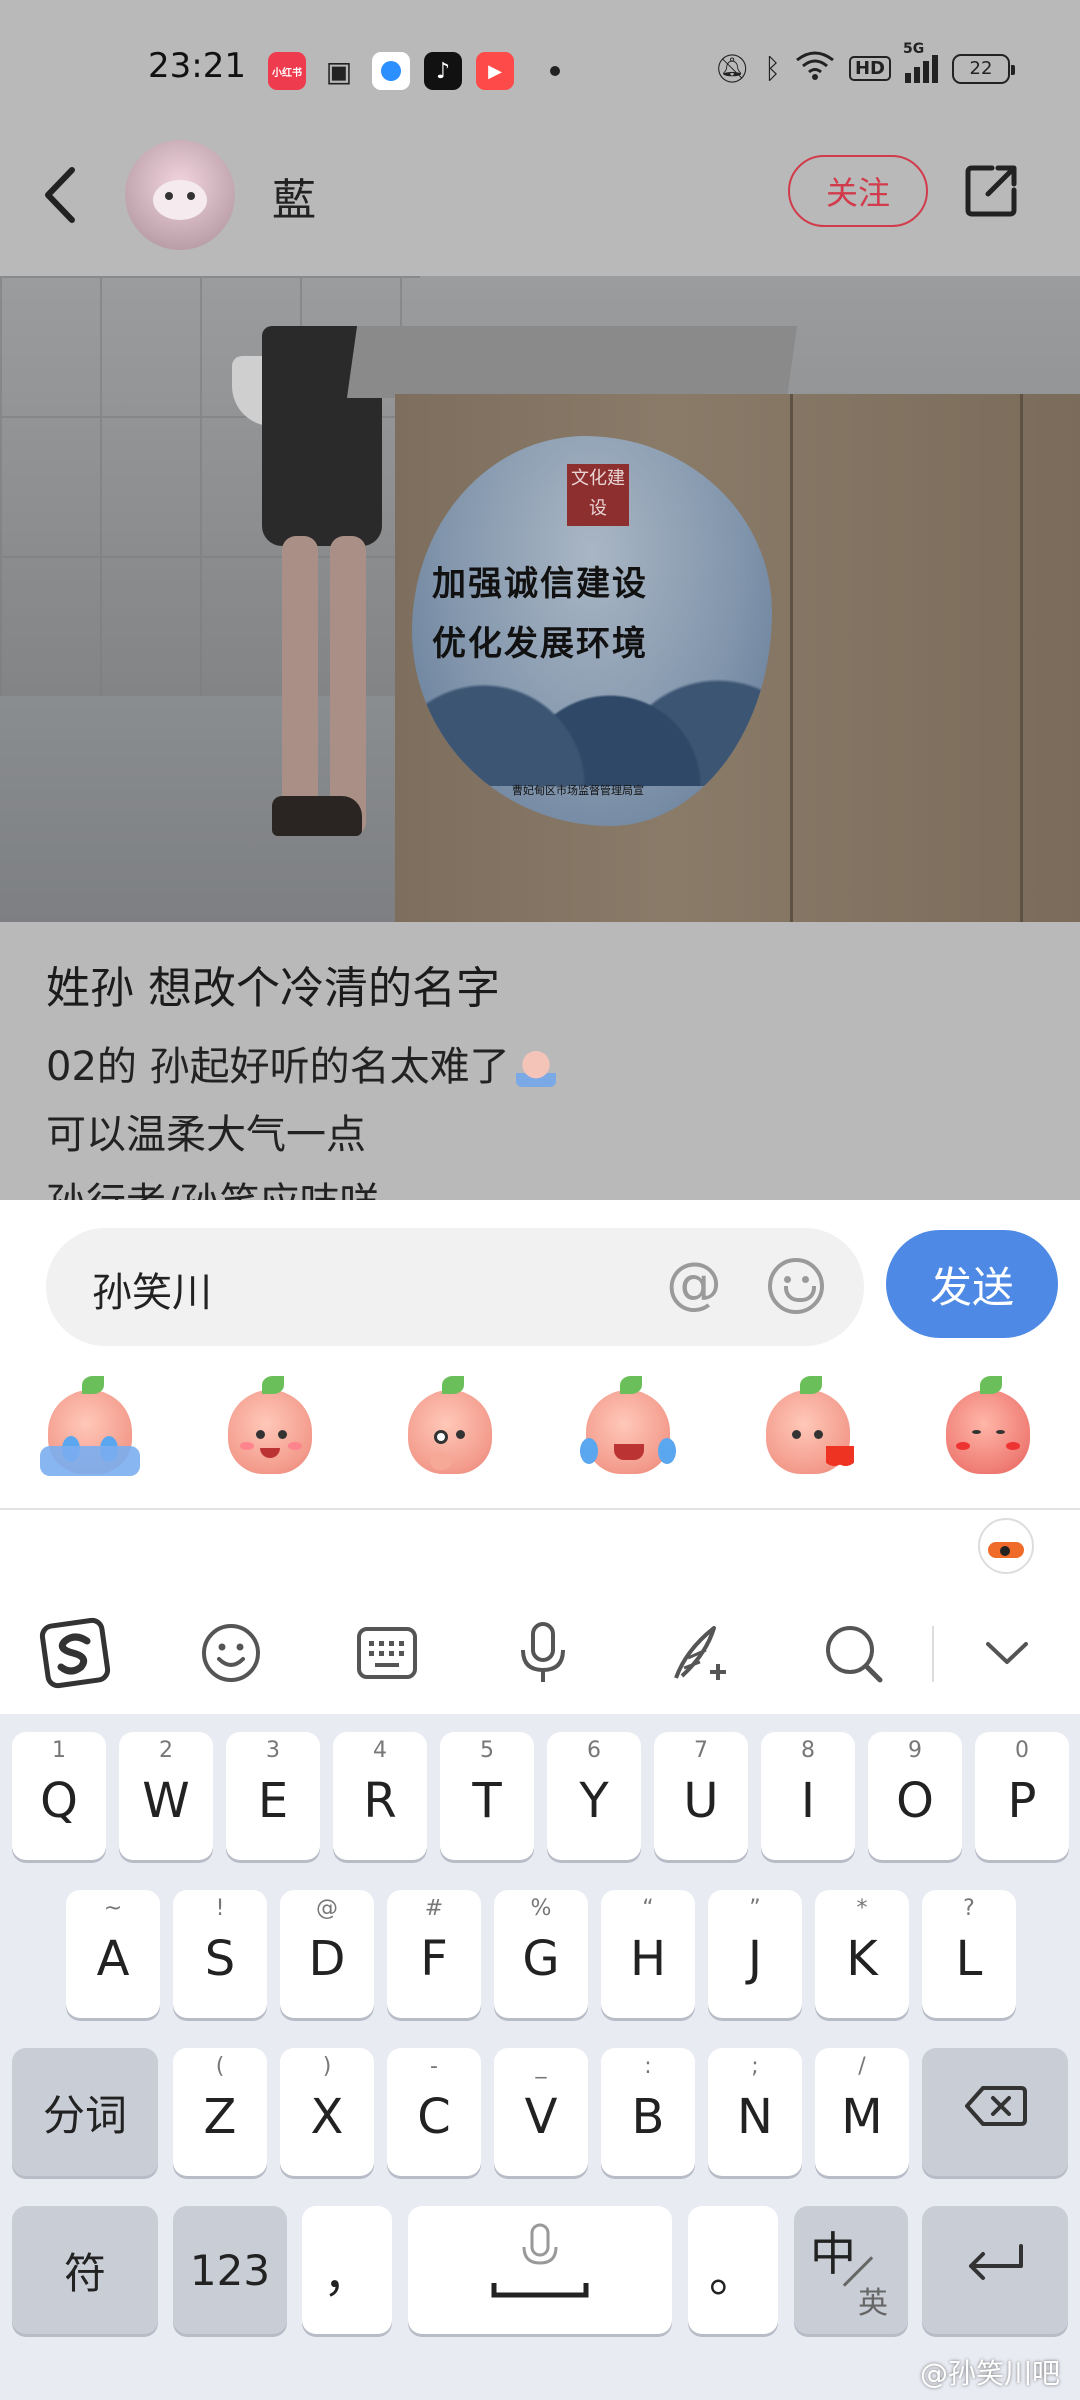 This screenshot has height=2400, width=1080. Describe the element at coordinates (578, 790) in the screenshot. I see `poster-footer: 曹妃甸区市场监督管理局宣` at that location.